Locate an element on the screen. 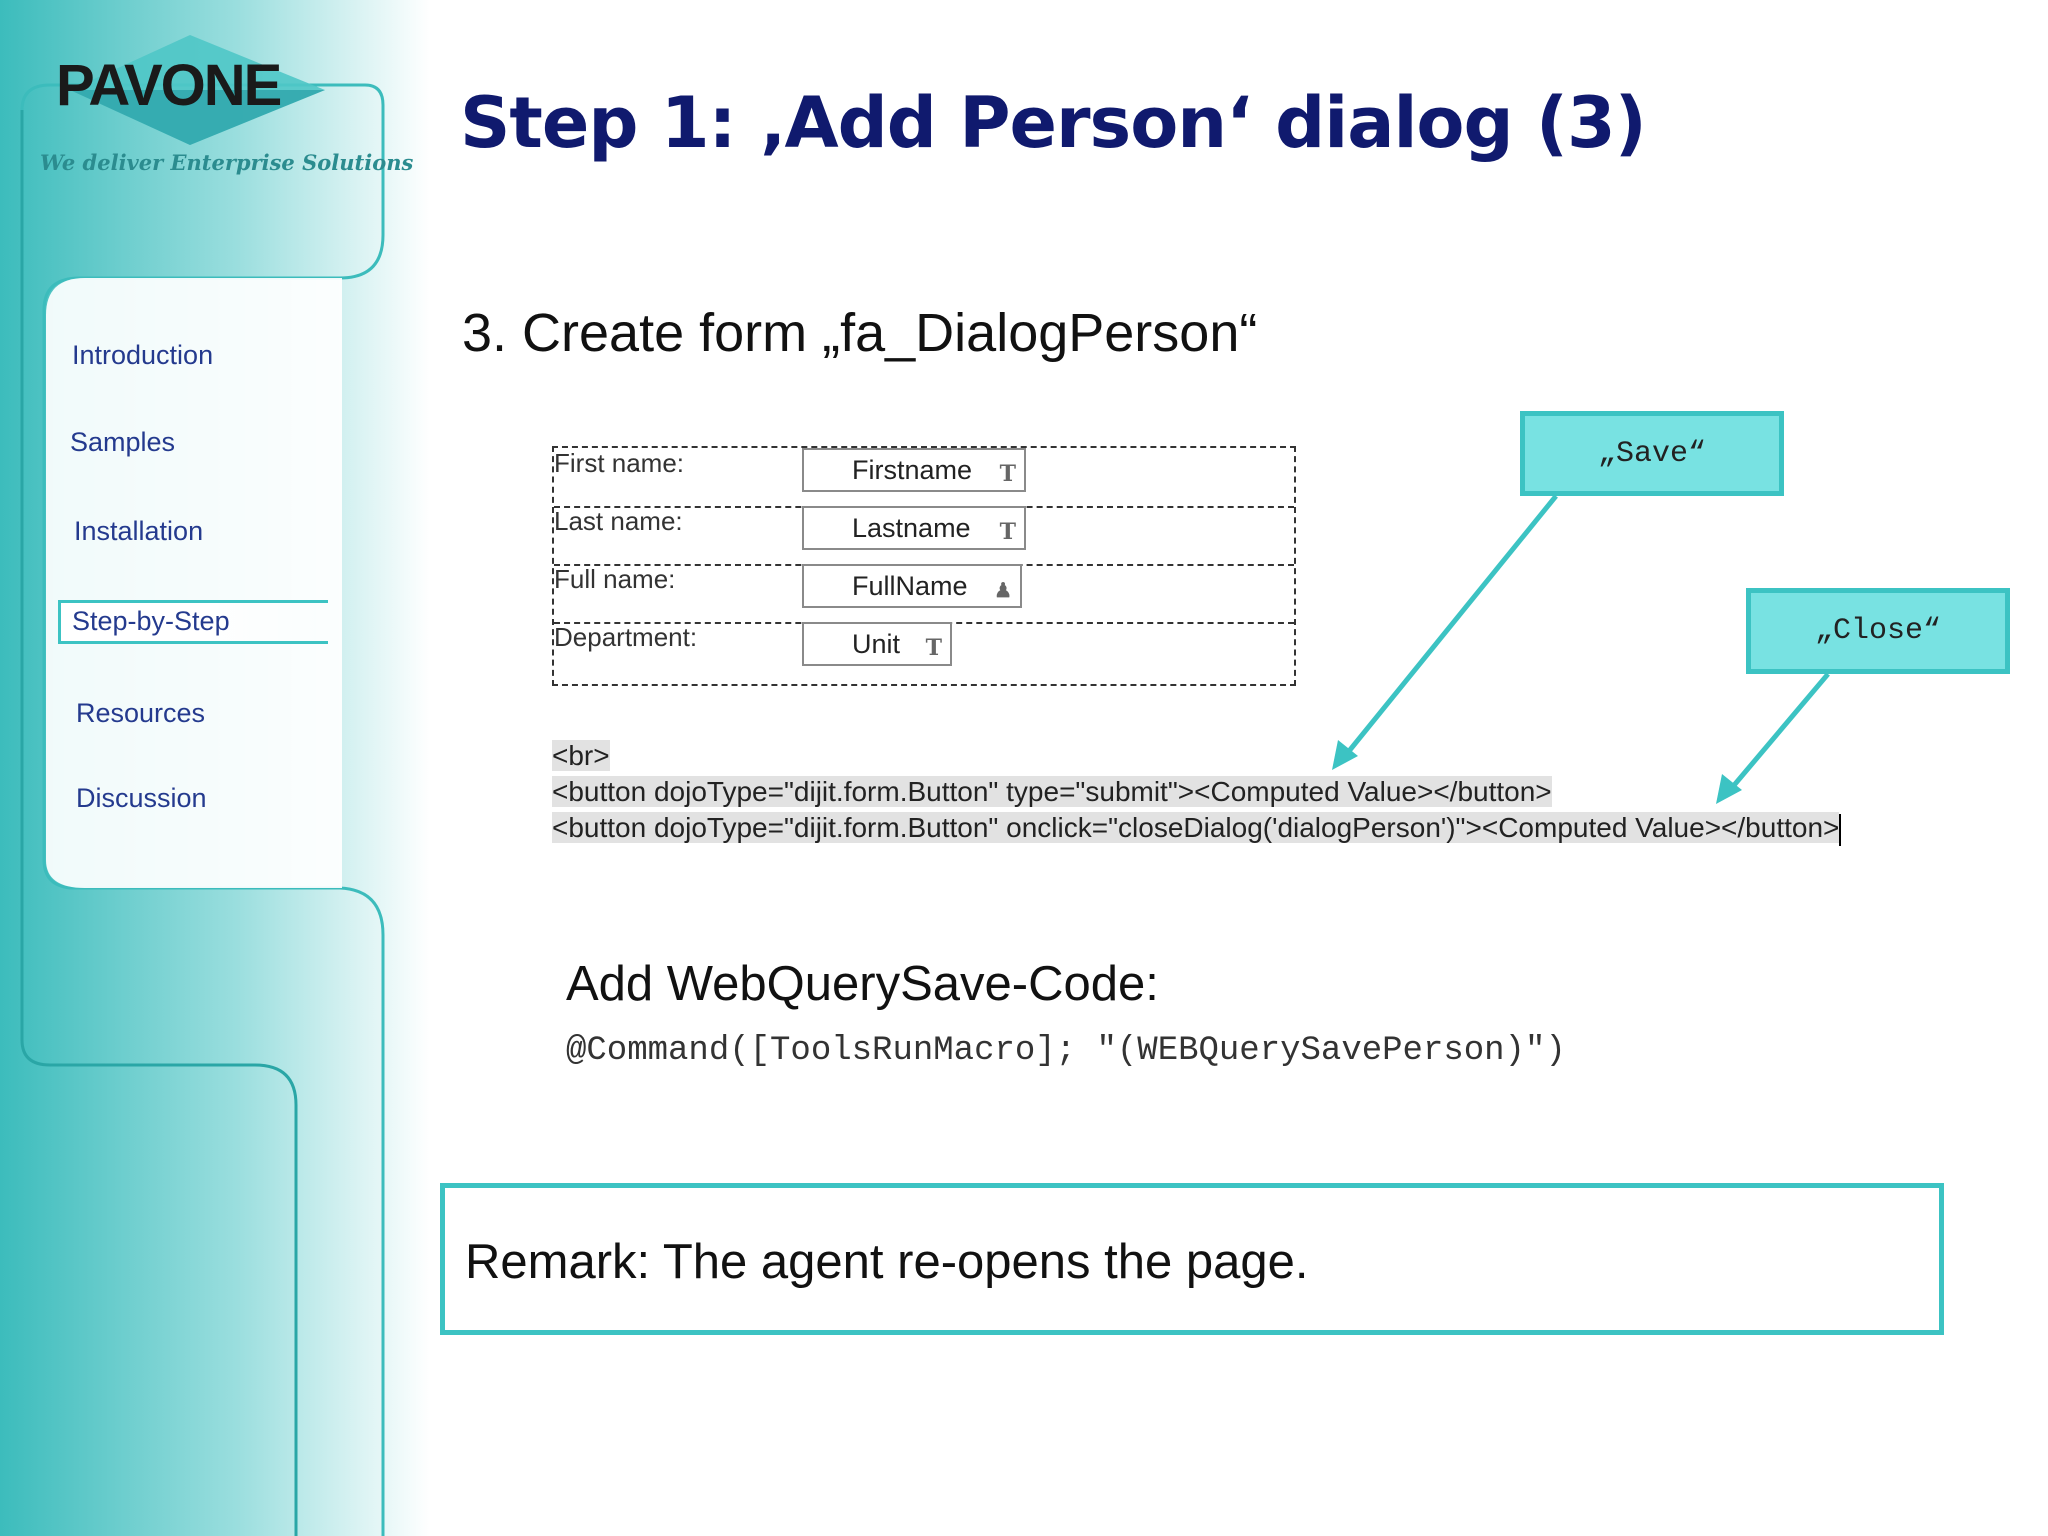 This screenshot has width=2048, height=1536. close-callout: „Close“ is located at coordinates (1878, 631).